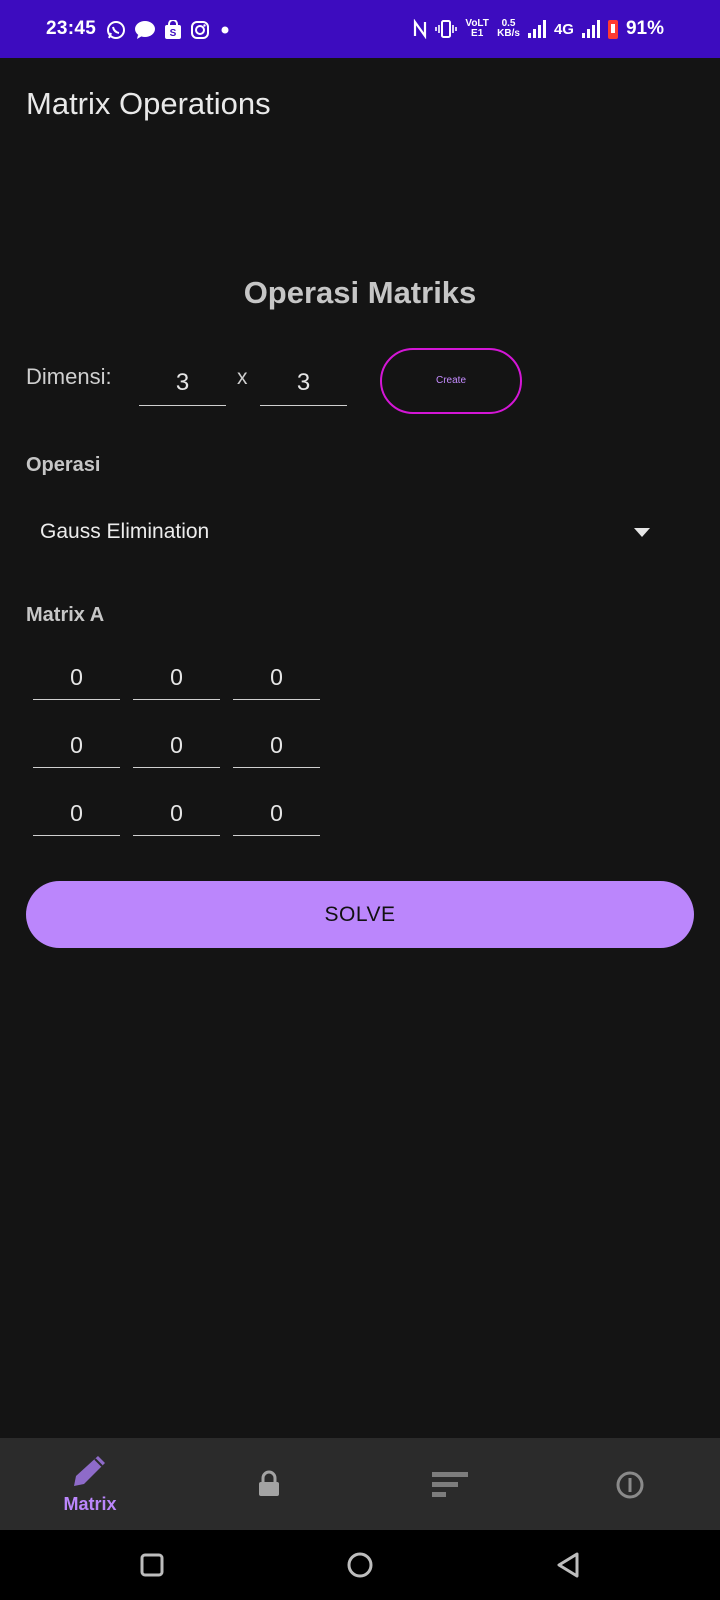  What do you see at coordinates (360, 914) in the screenshot?
I see `solve-button: SOLVE` at bounding box center [360, 914].